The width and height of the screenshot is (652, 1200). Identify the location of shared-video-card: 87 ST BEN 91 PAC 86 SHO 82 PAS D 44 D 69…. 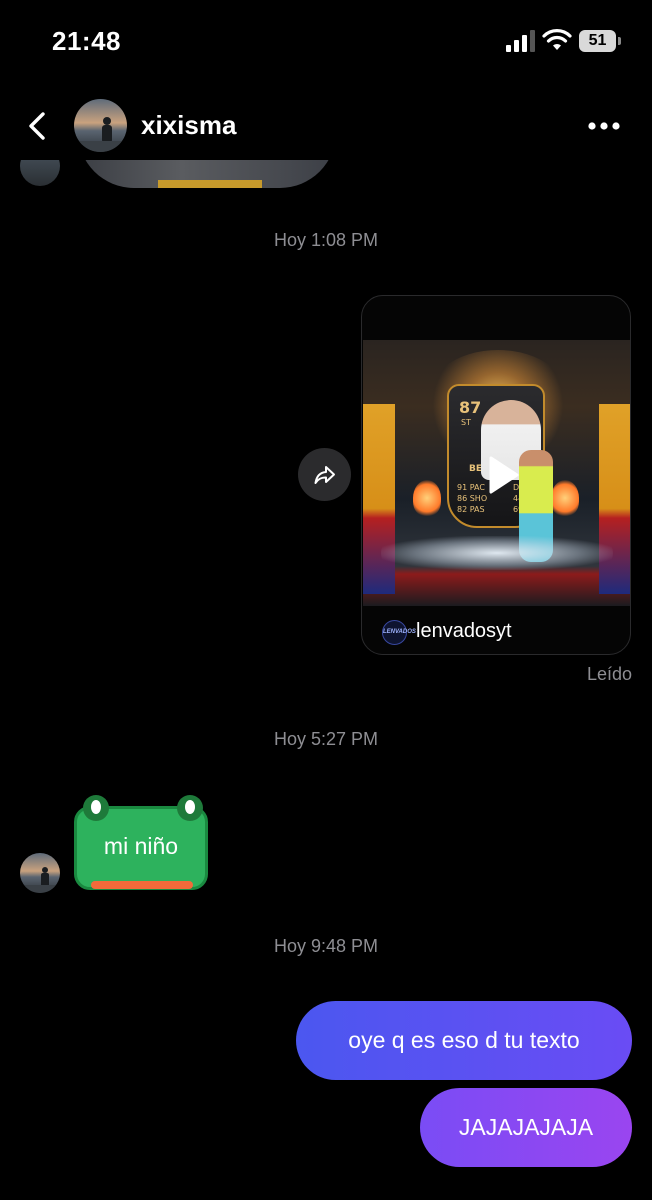
(496, 475).